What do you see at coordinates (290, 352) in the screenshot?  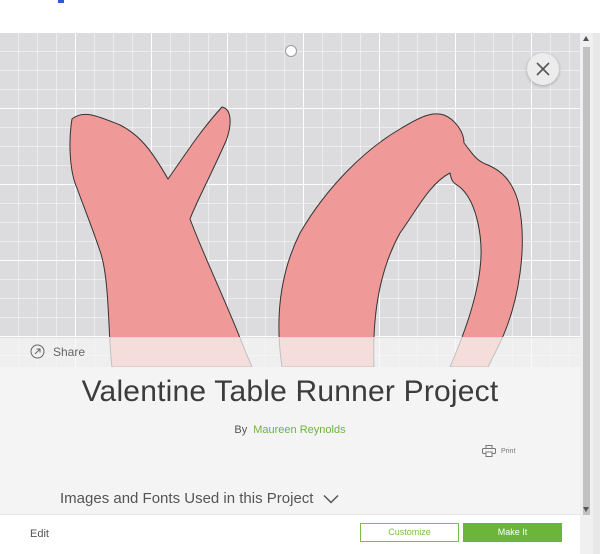 I see `share-bar: Share` at bounding box center [290, 352].